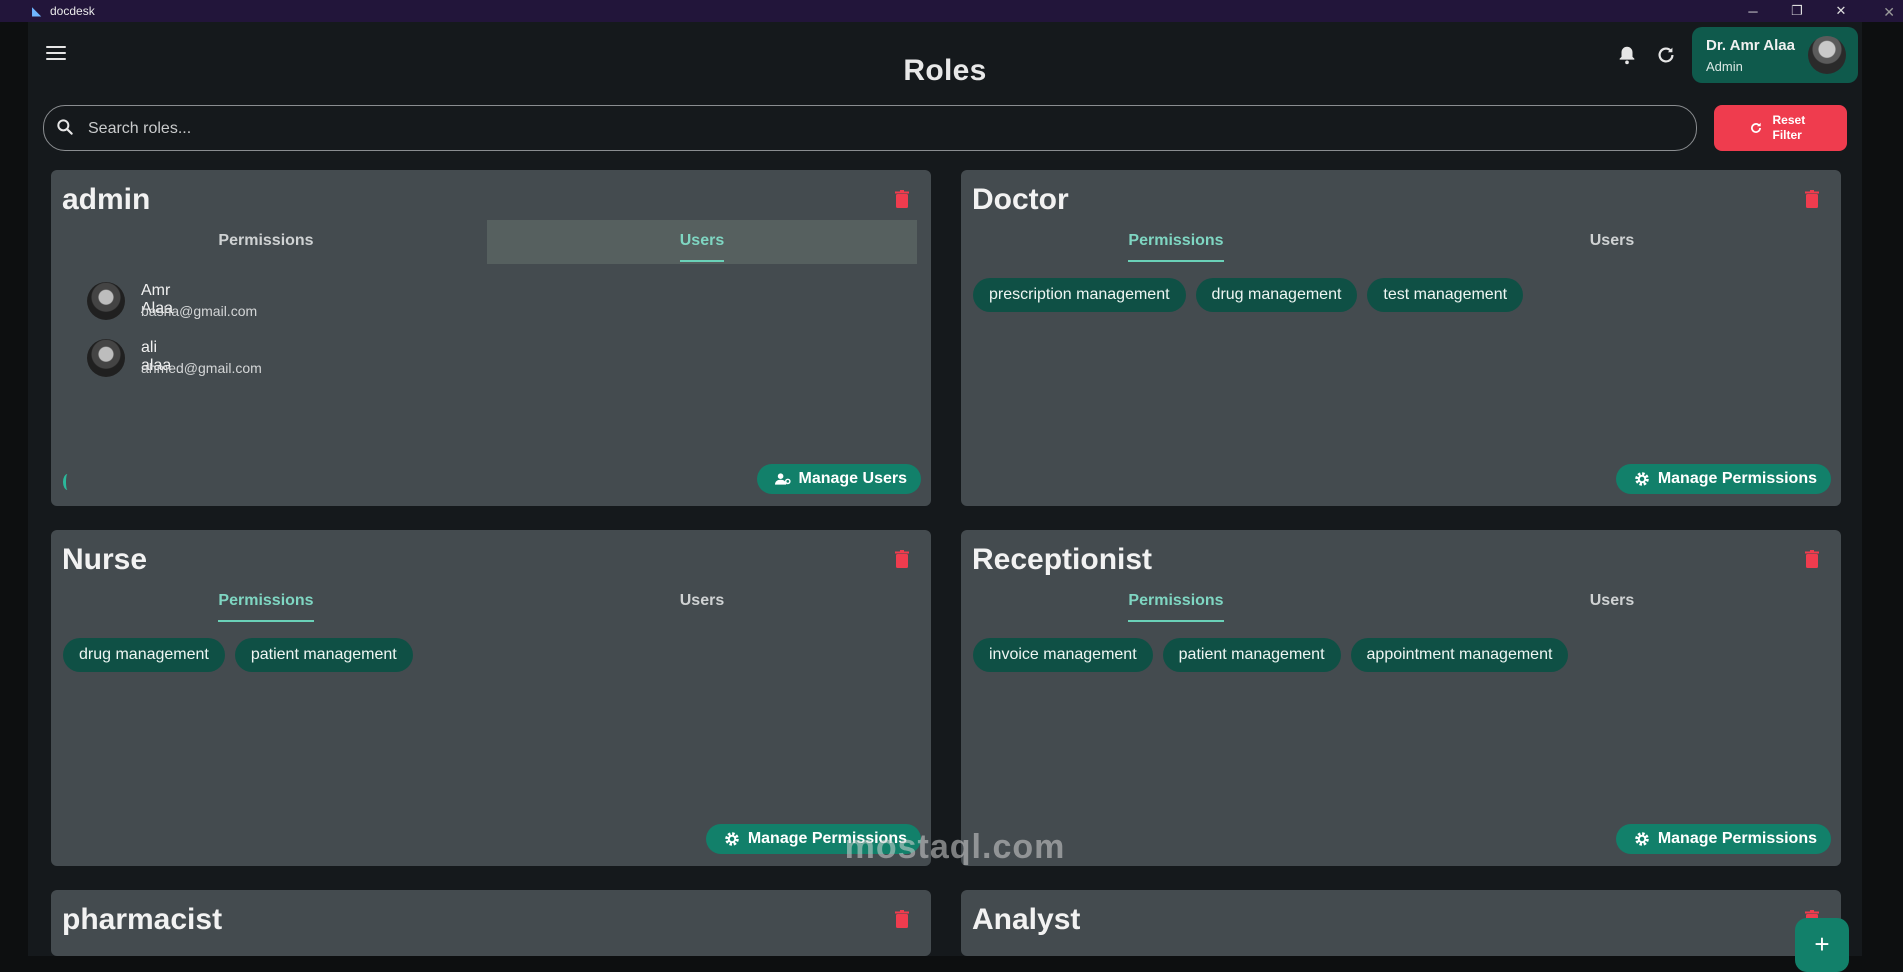 Image resolution: width=1903 pixels, height=972 pixels. I want to click on permission-chip: test management, so click(1445, 295).